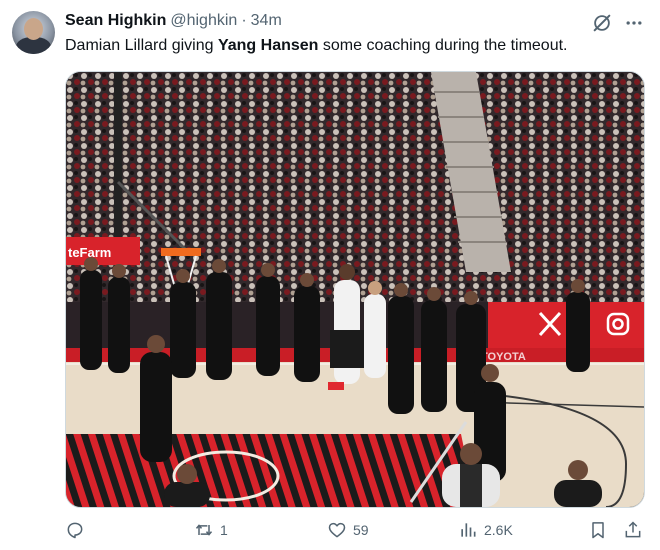 Image resolution: width=660 pixels, height=550 pixels. What do you see at coordinates (268, 45) in the screenshot?
I see `tweet-text-bold: Yang Hansen` at bounding box center [268, 45].